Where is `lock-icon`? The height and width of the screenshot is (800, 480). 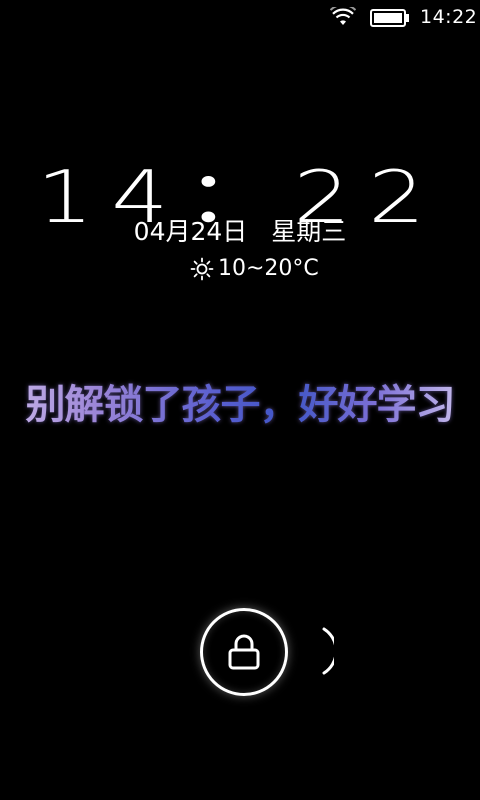 lock-icon is located at coordinates (244, 652).